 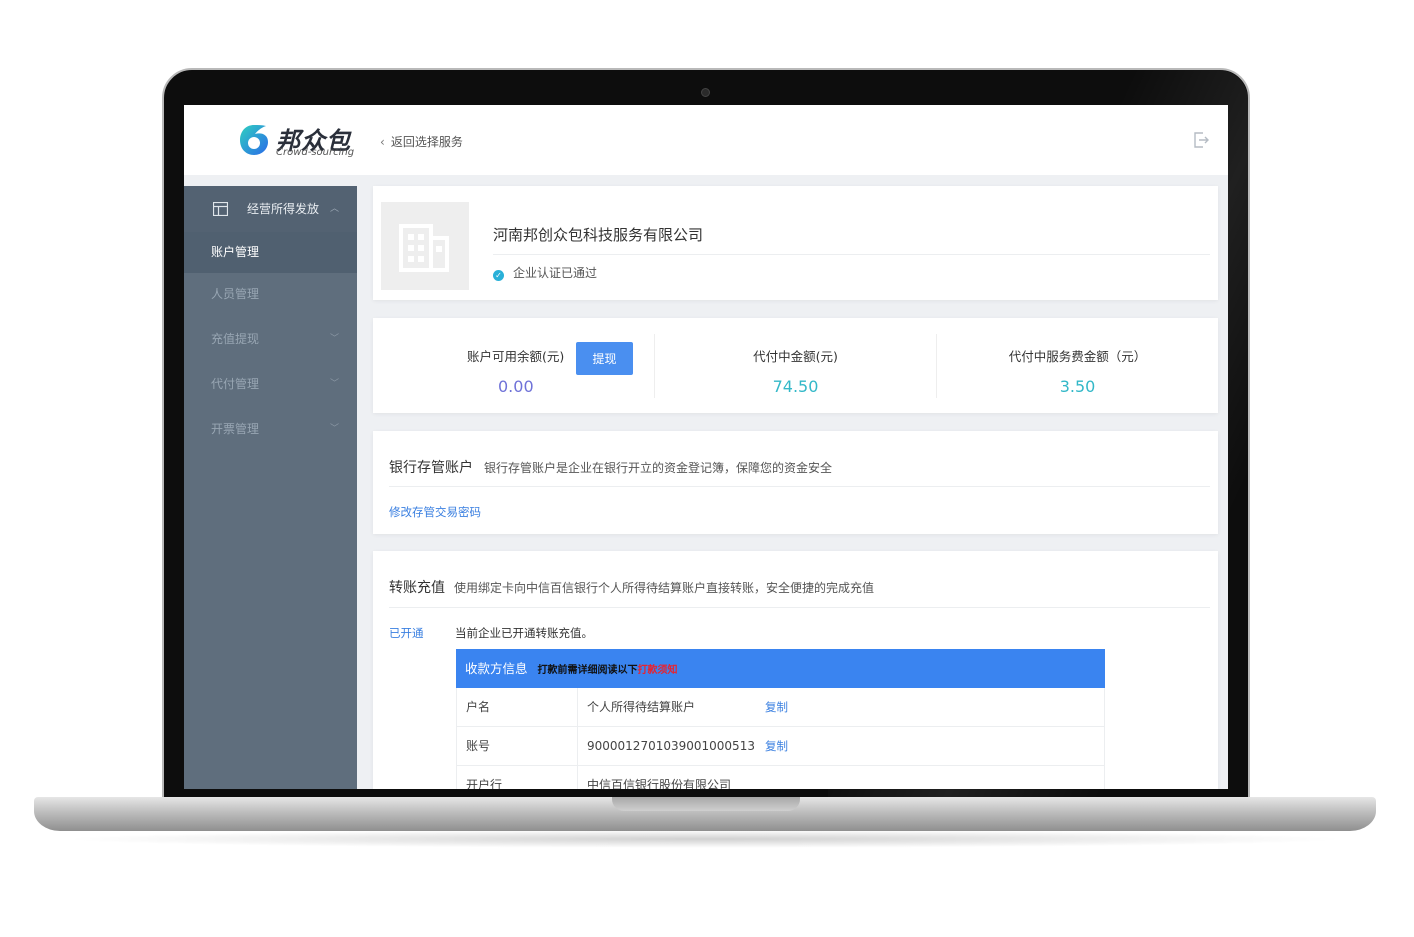 I want to click on company-name: 河南邦创众包科技服务有限公司, so click(x=598, y=235).